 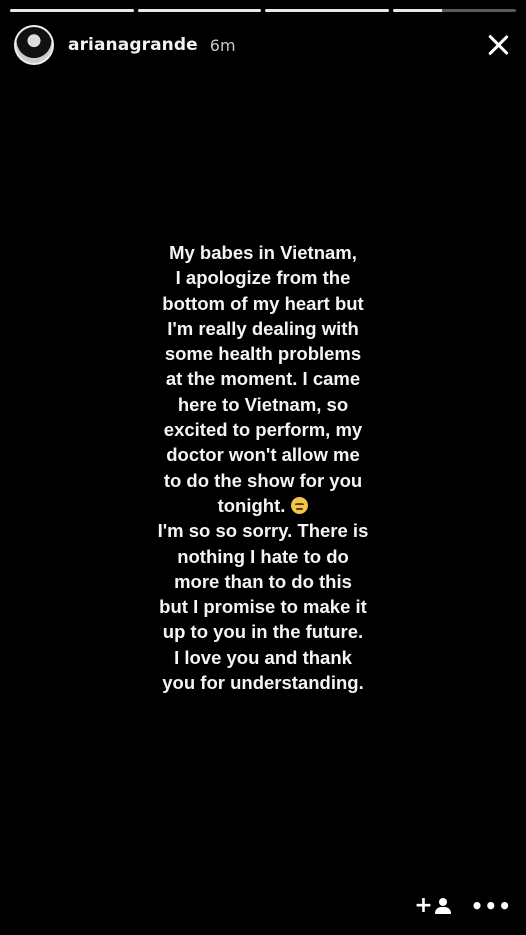 What do you see at coordinates (442, 902) in the screenshot?
I see `person-head` at bounding box center [442, 902].